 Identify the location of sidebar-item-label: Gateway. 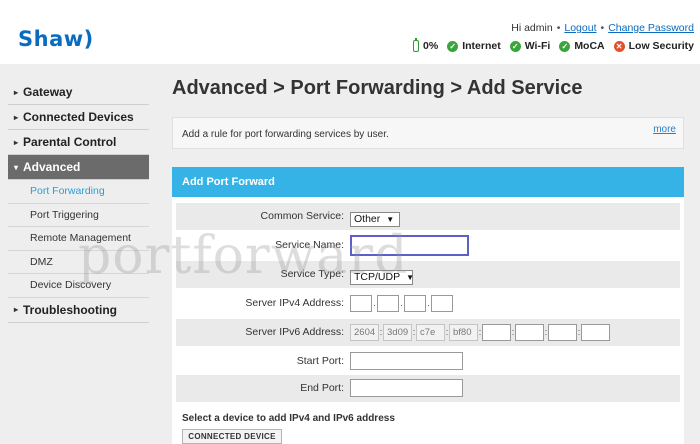
(48, 92).